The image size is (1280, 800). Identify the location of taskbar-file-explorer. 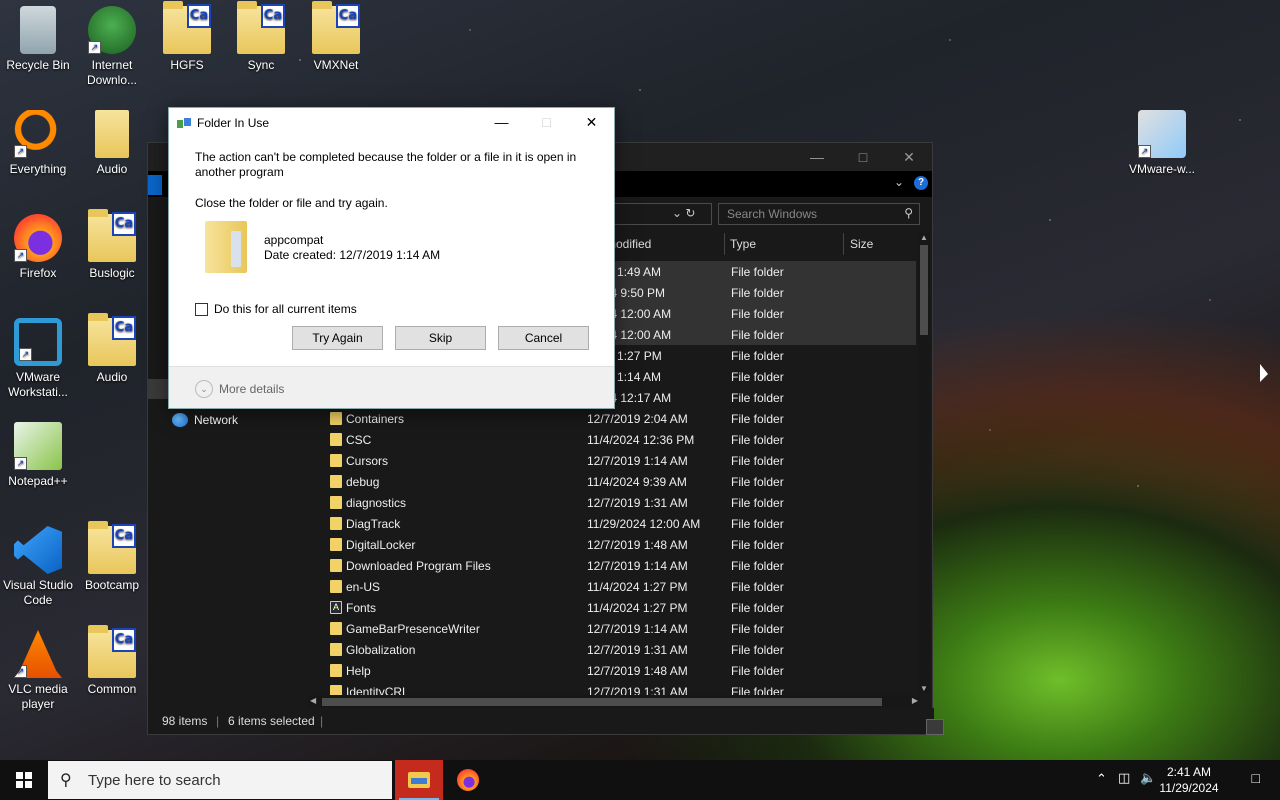
(419, 780).